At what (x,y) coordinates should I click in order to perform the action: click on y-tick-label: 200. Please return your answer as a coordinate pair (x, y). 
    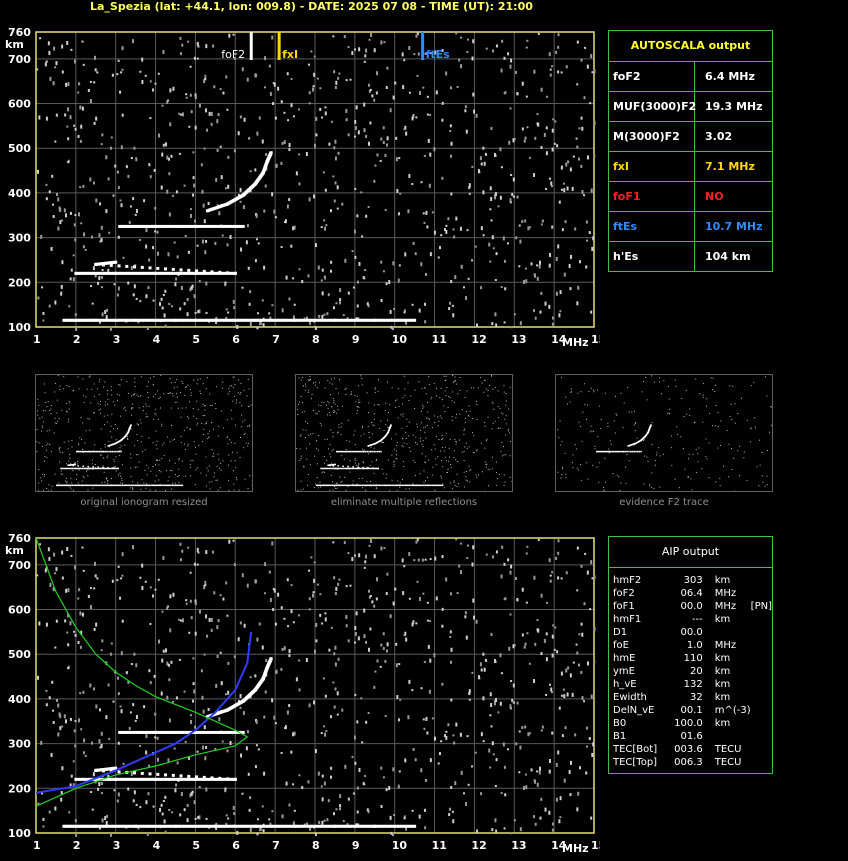
    Looking at the image, I should click on (19, 282).